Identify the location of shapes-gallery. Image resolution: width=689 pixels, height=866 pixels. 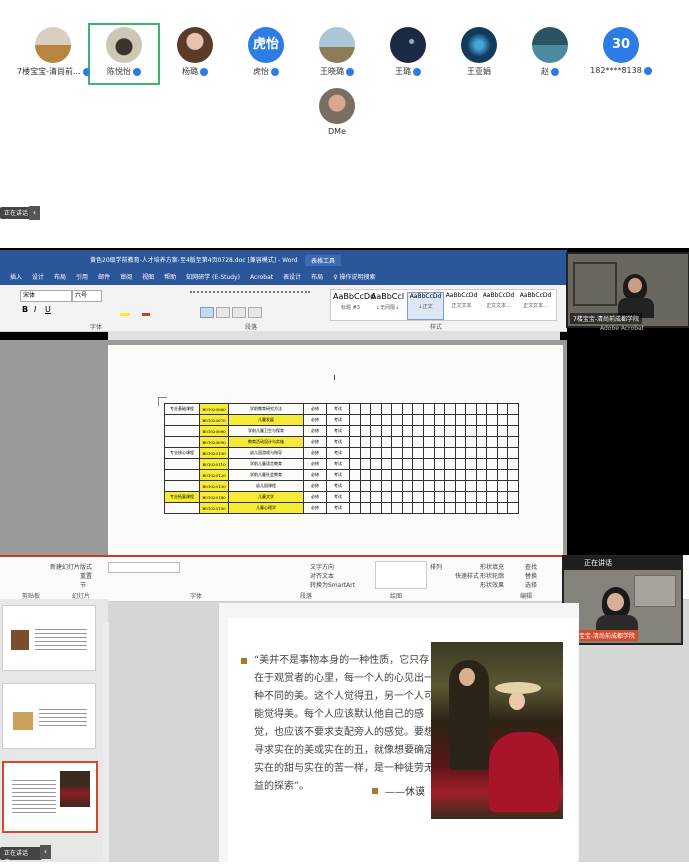
(401, 575).